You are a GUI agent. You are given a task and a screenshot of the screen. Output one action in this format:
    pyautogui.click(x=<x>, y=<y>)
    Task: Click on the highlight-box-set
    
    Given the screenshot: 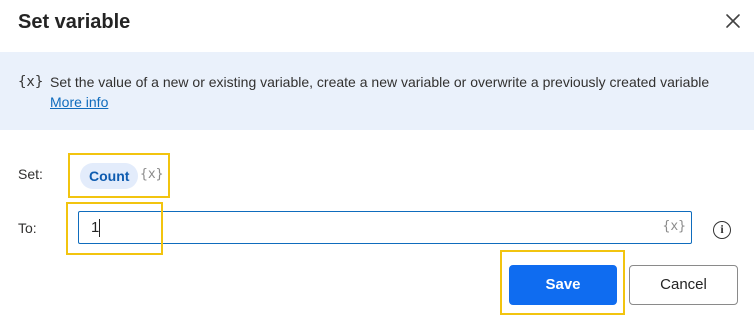 What is the action you would take?
    pyautogui.click(x=119, y=175)
    